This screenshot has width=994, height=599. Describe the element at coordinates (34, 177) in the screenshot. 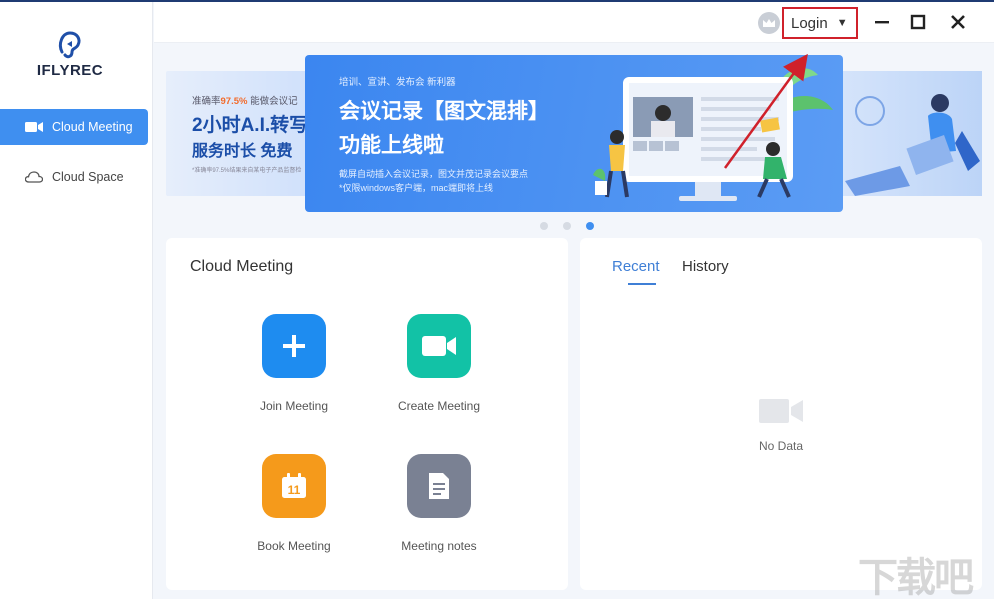

I see `cloud-icon` at that location.